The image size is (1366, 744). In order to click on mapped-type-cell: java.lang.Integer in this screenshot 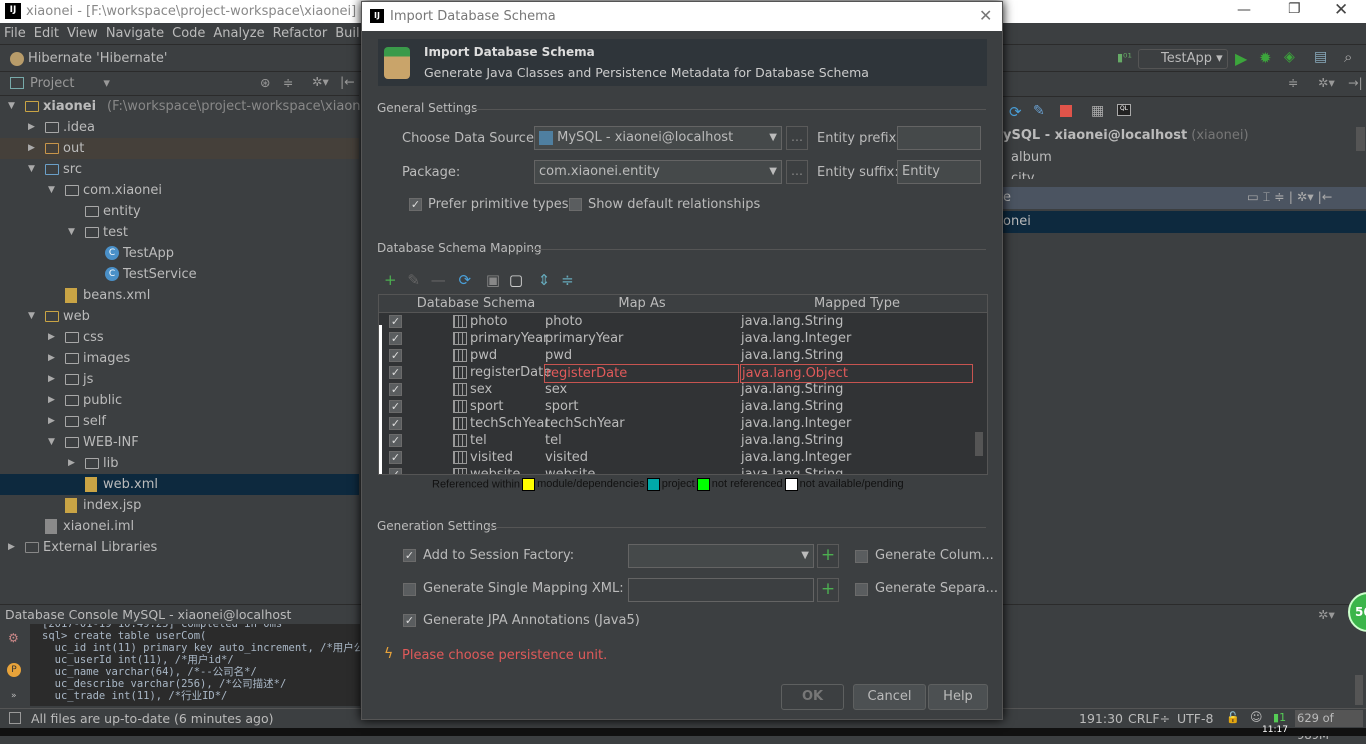, I will do `click(856, 423)`.